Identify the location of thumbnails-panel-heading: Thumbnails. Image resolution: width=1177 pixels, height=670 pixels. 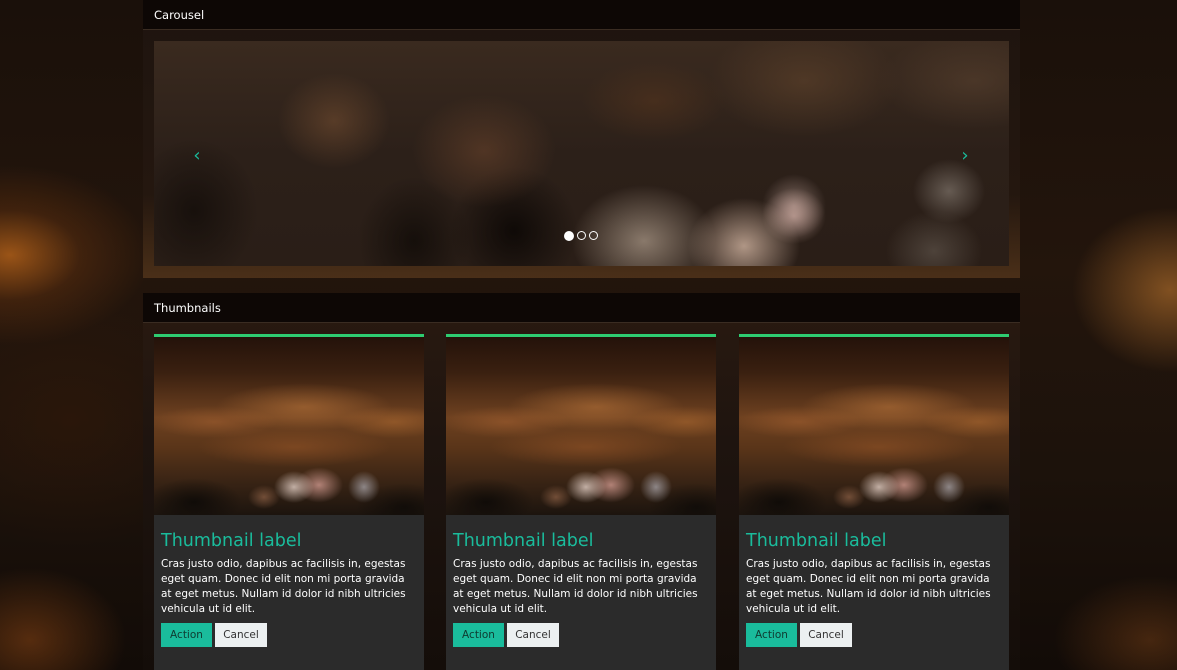
(581, 308).